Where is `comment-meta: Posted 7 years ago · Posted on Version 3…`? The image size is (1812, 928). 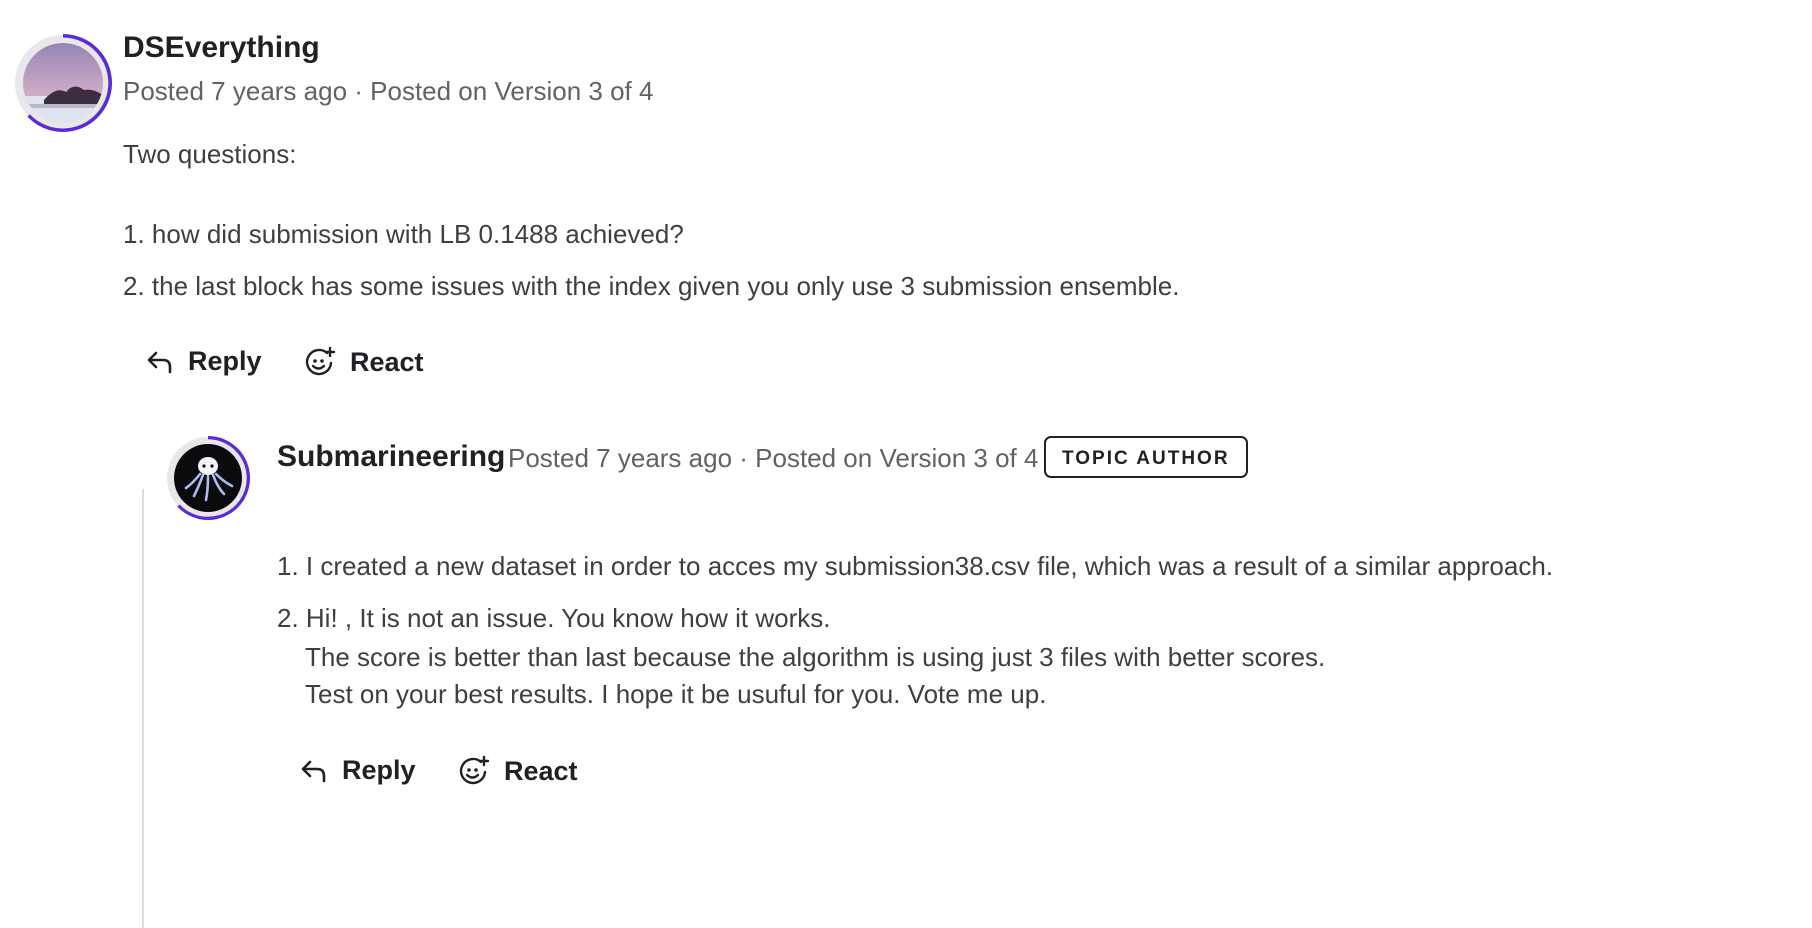
comment-meta: Posted 7 years ago · Posted on Version 3… is located at coordinates (388, 91).